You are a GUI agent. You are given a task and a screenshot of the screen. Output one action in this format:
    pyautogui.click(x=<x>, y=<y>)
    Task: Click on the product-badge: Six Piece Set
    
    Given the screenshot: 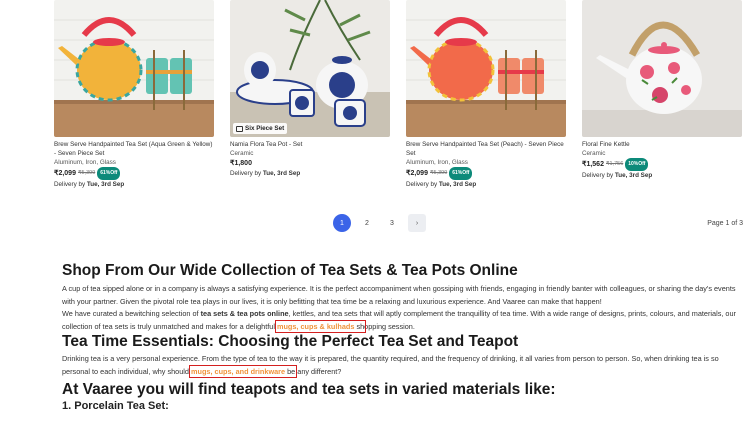 What is the action you would take?
    pyautogui.click(x=260, y=128)
    